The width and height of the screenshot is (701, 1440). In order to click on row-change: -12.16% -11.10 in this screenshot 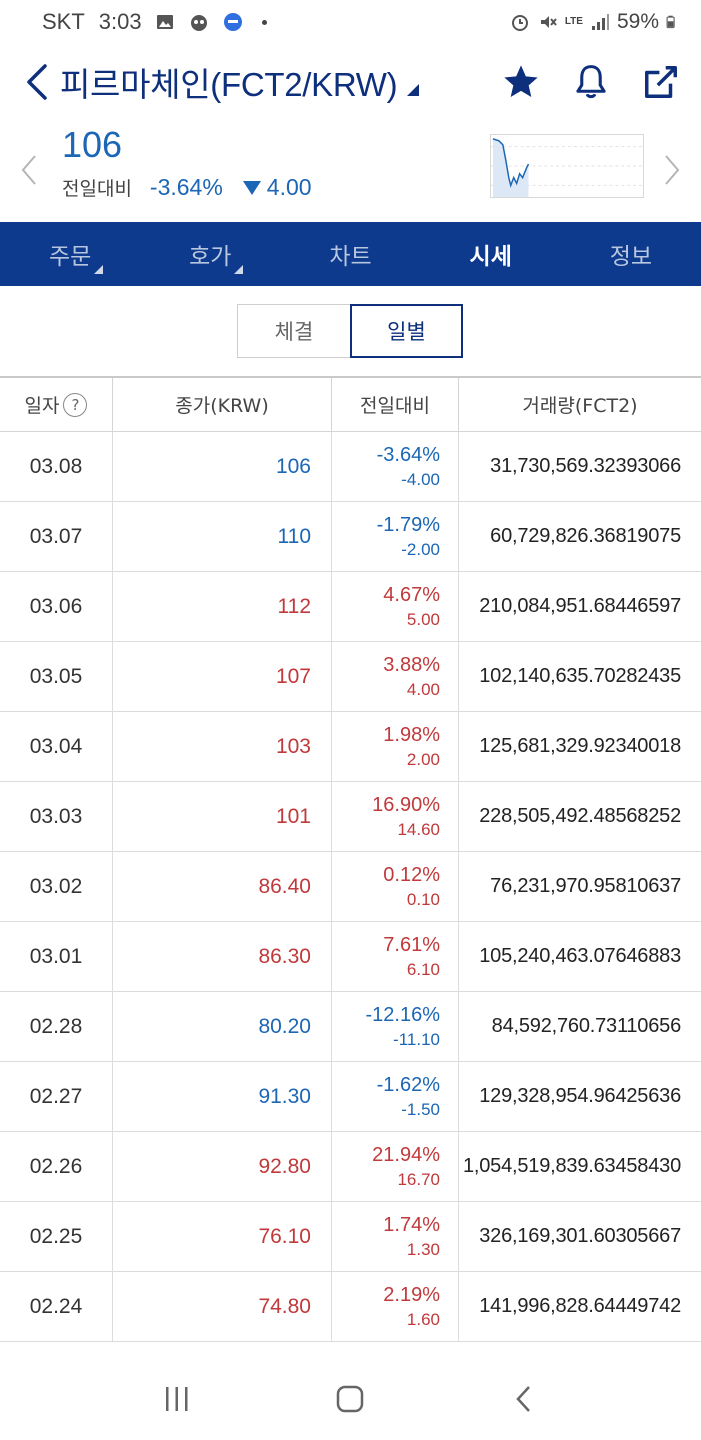, I will do `click(395, 1026)`.